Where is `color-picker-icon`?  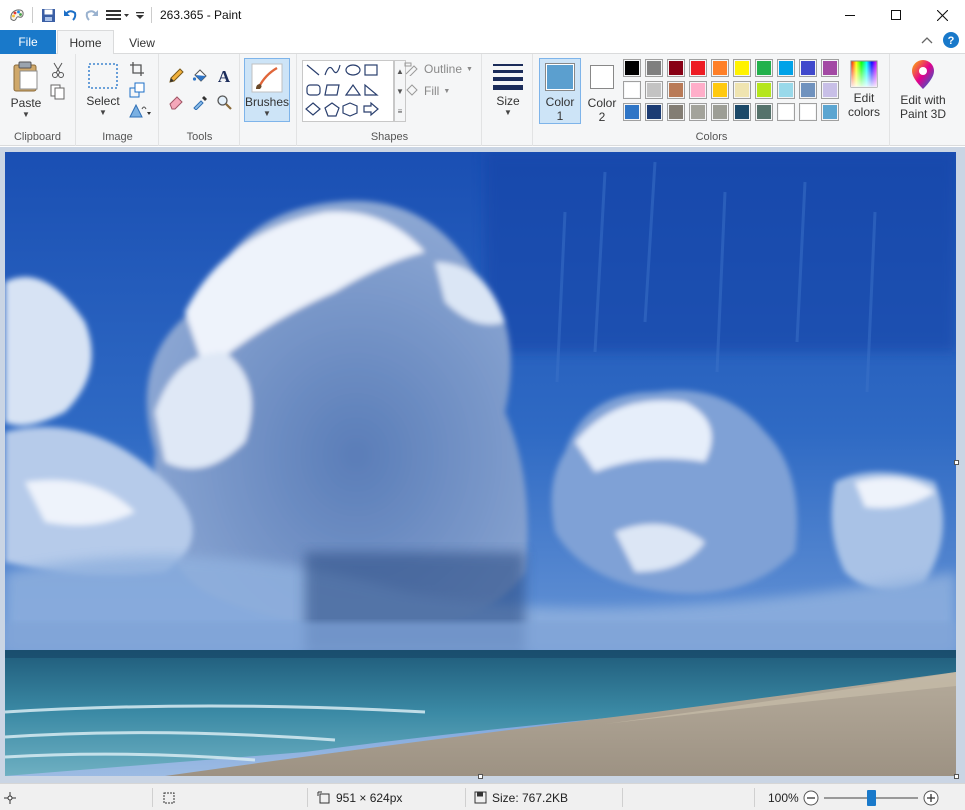 color-picker-icon is located at coordinates (200, 102).